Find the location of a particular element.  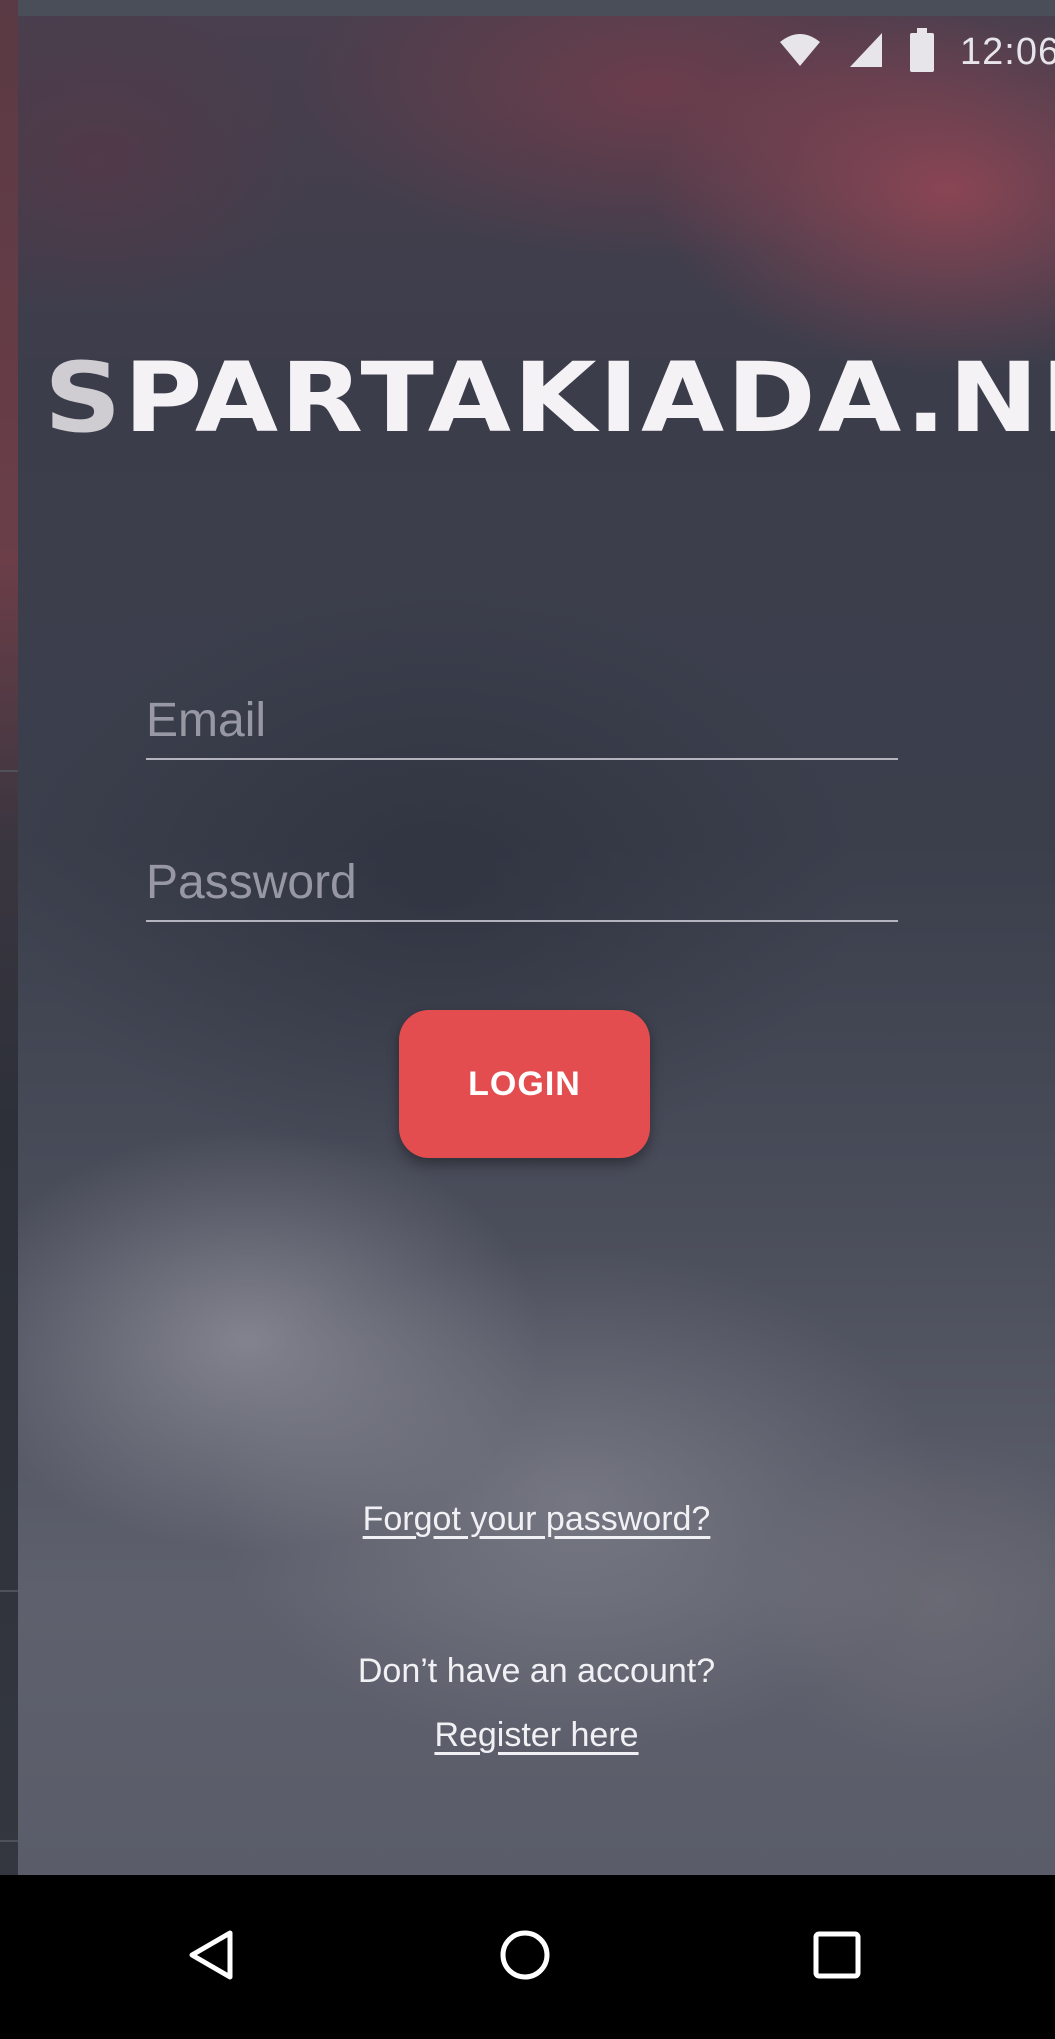

home-icon is located at coordinates (525, 1957).